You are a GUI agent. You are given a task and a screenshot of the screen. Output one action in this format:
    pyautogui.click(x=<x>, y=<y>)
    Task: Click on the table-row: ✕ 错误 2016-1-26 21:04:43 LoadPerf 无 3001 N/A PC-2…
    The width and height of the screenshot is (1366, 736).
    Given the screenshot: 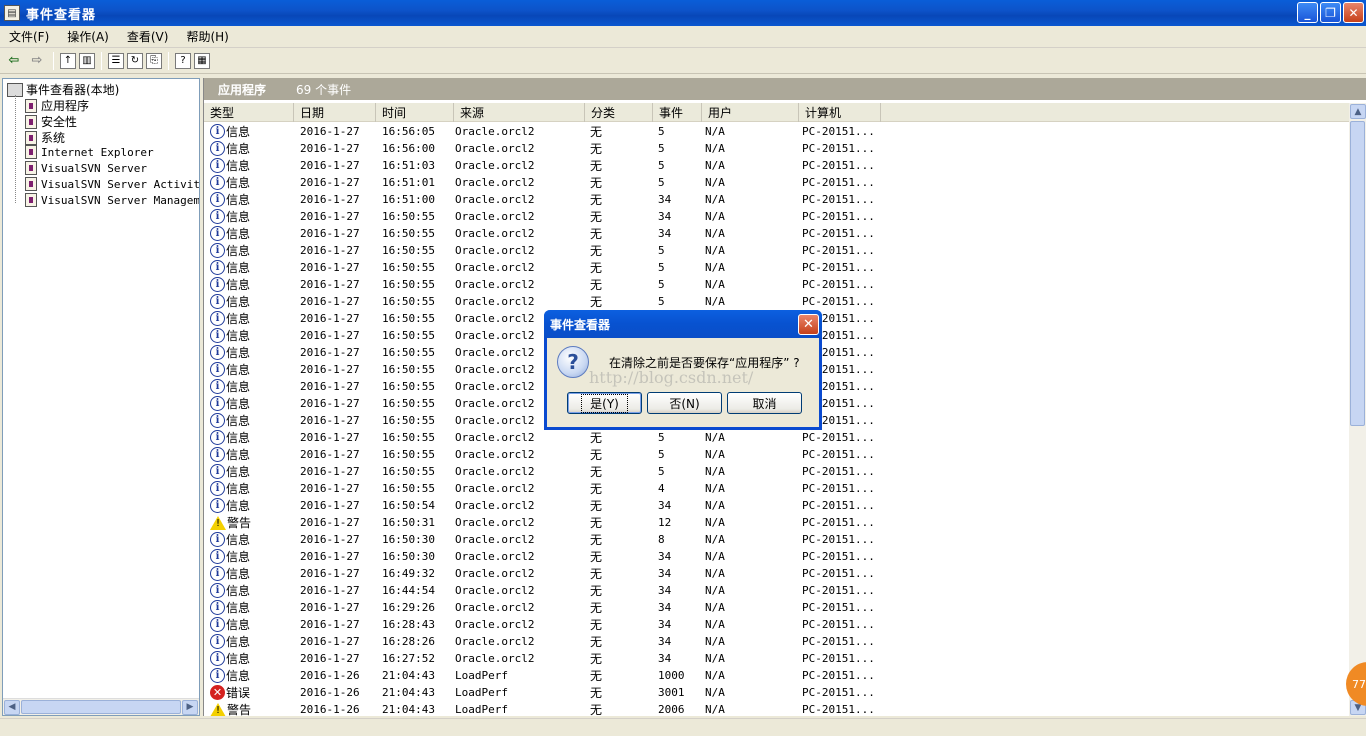 What is the action you would take?
    pyautogui.click(x=776, y=692)
    